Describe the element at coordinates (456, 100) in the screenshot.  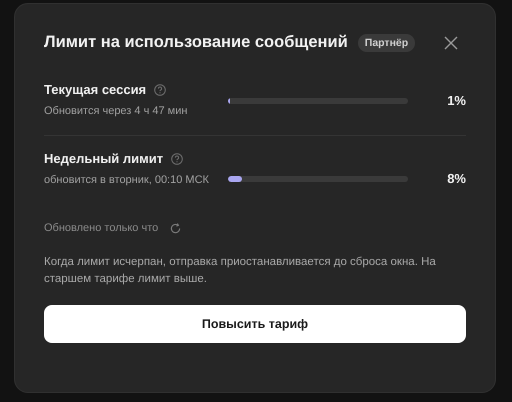
I see `usage-percent: 1%` at that location.